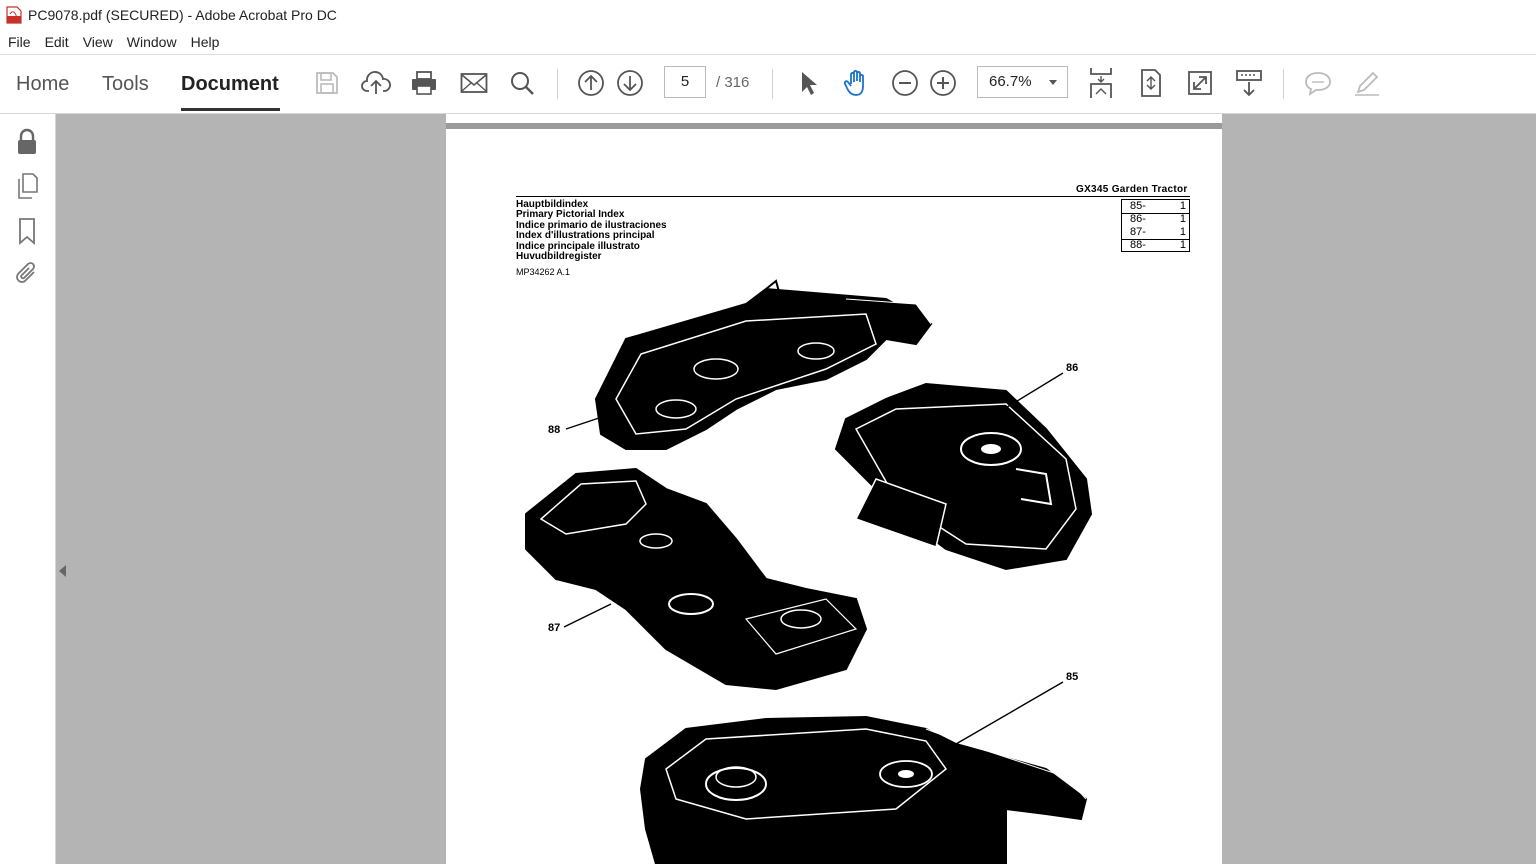 This screenshot has width=1536, height=864. What do you see at coordinates (685, 82) in the screenshot?
I see `page-number-input: 5` at bounding box center [685, 82].